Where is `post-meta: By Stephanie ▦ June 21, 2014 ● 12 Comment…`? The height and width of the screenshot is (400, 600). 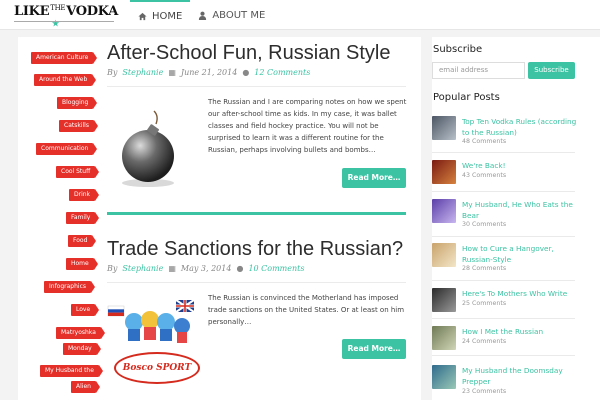
post-meta: By Stephanie ▦ June 21, 2014 ● 12 Comment… is located at coordinates (208, 72).